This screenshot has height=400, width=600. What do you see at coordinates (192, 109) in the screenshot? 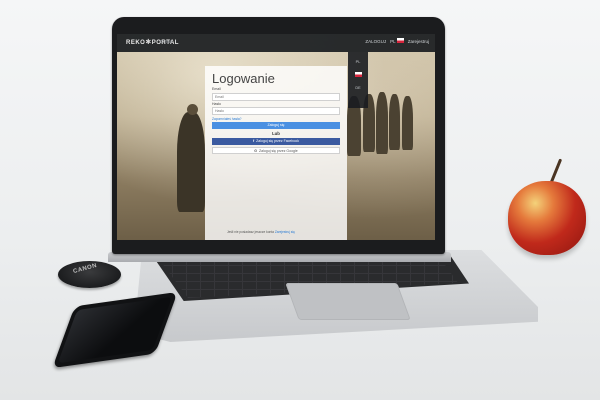
I see `soldier-head` at bounding box center [192, 109].